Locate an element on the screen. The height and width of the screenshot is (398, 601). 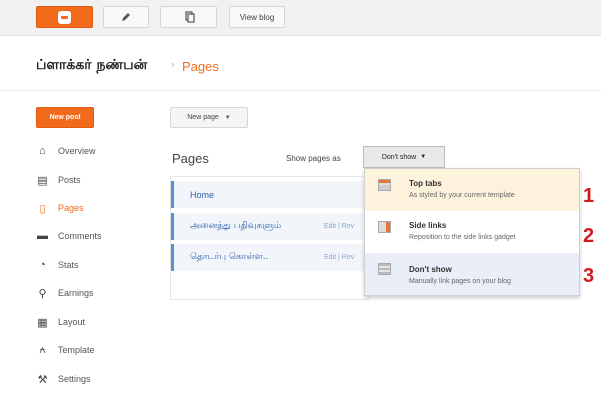
top-tabs-icon is located at coordinates (384, 185).